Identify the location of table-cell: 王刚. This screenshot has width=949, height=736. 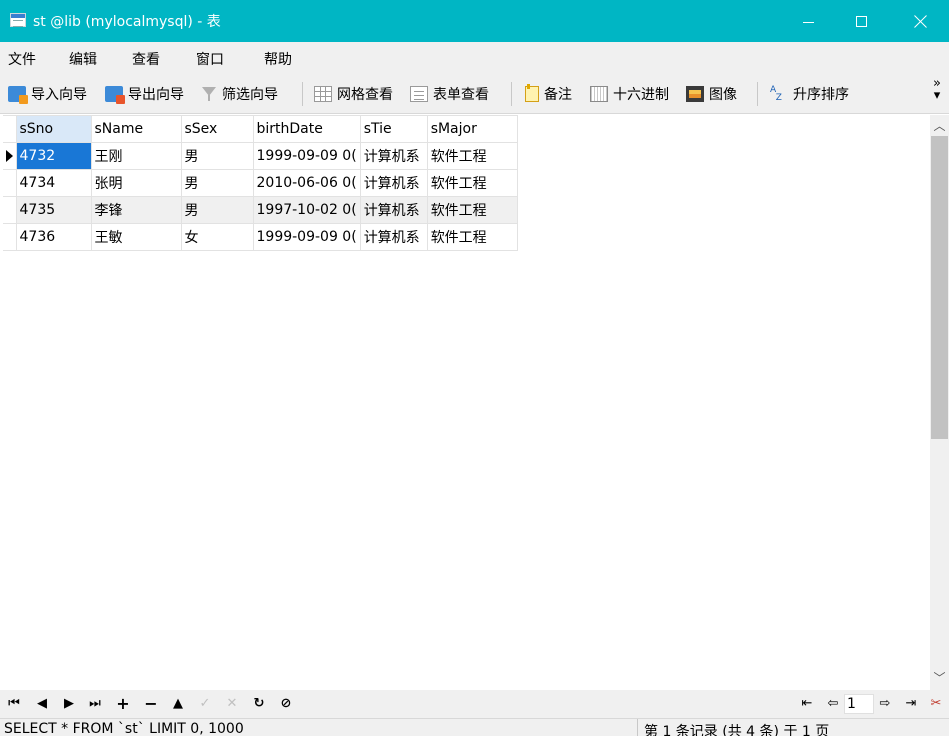
(136, 156).